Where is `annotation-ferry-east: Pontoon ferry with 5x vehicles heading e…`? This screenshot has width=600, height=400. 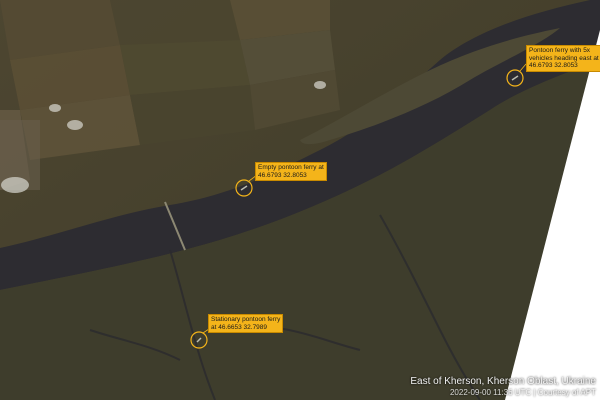
annotation-ferry-east: Pontoon ferry with 5x vehicles heading e… is located at coordinates (563, 58).